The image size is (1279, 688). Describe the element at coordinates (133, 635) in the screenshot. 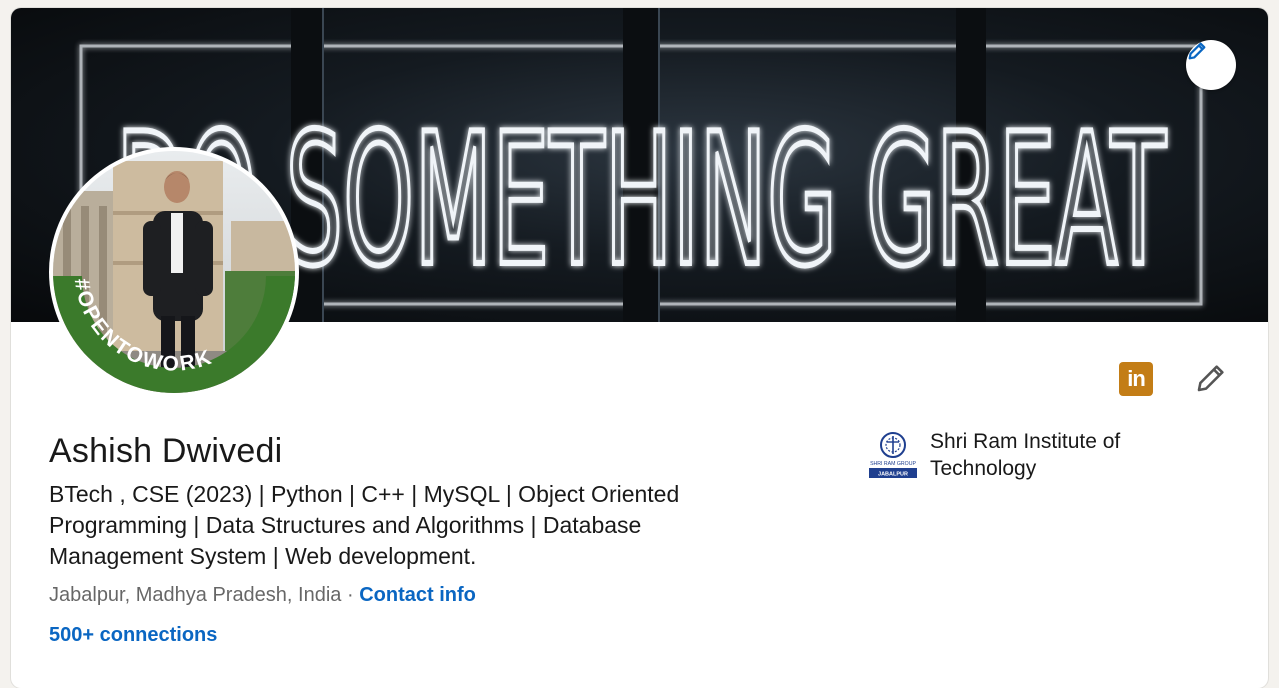

I see `connections-link: 500+ connections` at that location.